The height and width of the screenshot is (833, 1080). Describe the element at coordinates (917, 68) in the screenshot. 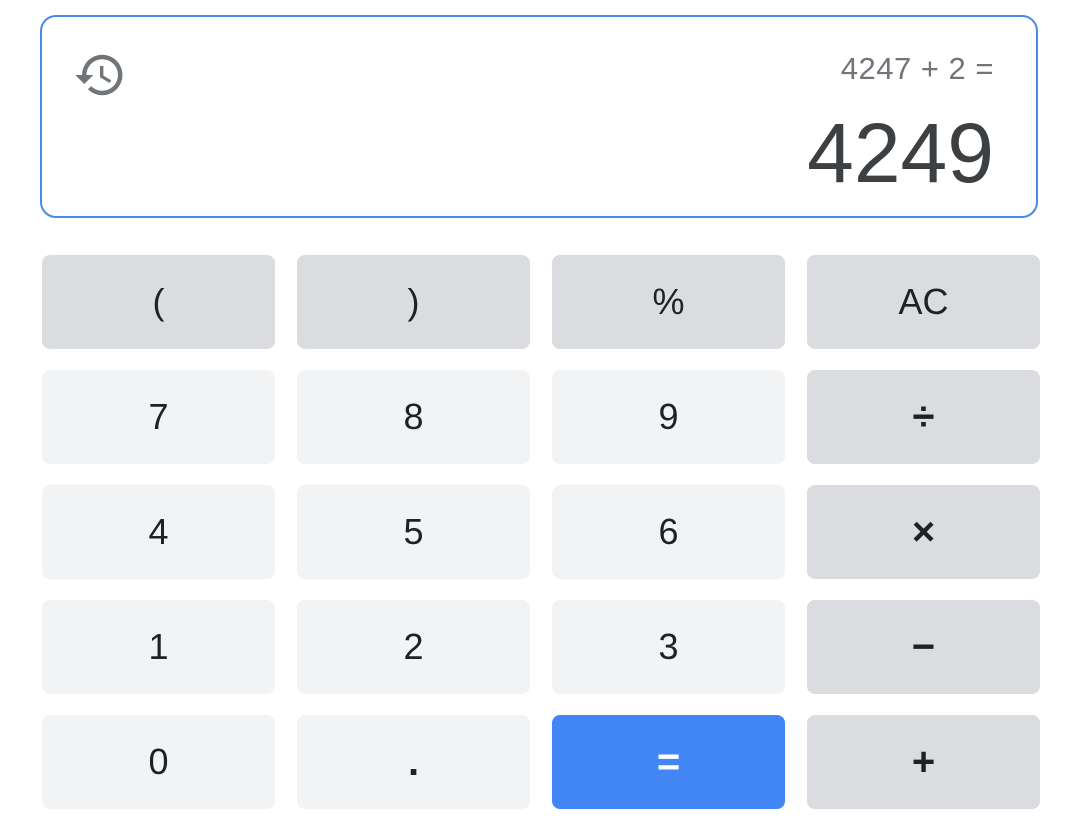

I see `expression-text: 4247 + 2 =` at that location.